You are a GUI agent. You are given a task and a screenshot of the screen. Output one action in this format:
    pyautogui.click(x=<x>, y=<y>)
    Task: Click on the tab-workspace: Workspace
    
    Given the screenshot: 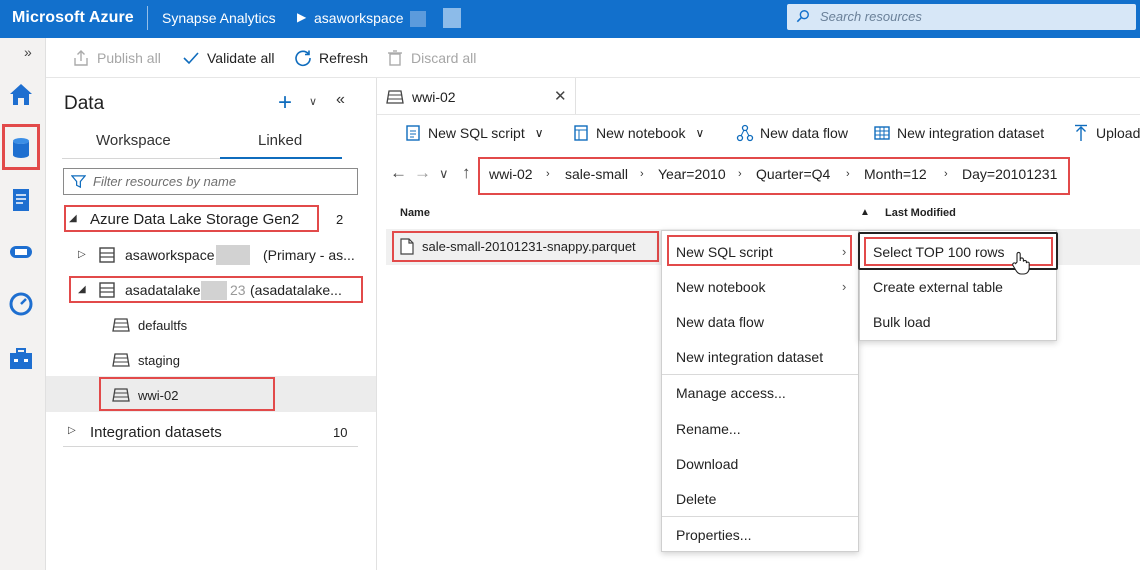 What is the action you would take?
    pyautogui.click(x=133, y=140)
    